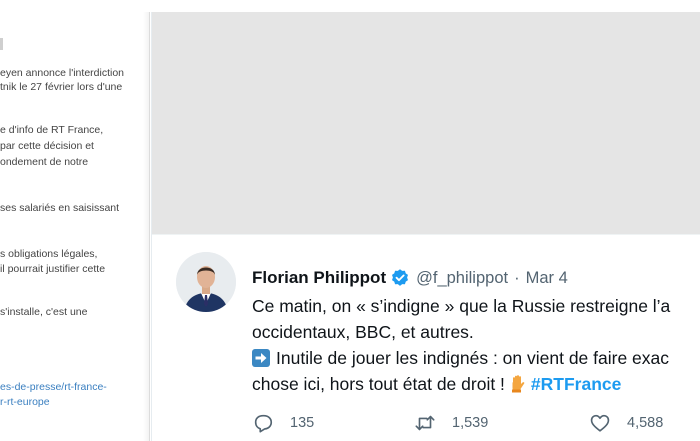  I want to click on reply-button: 135, so click(283, 423).